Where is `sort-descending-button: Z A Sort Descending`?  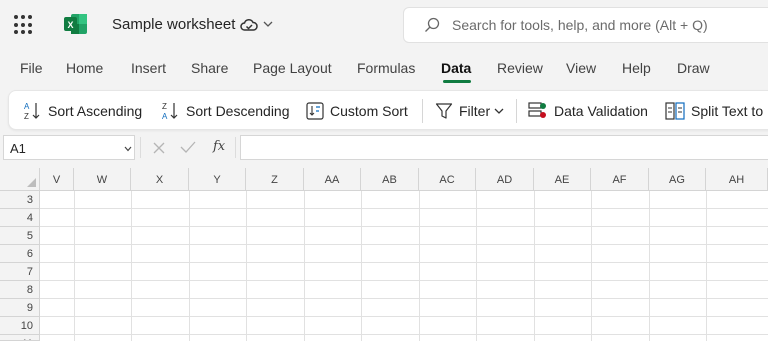
sort-descending-button: Z A Sort Descending is located at coordinates (226, 111).